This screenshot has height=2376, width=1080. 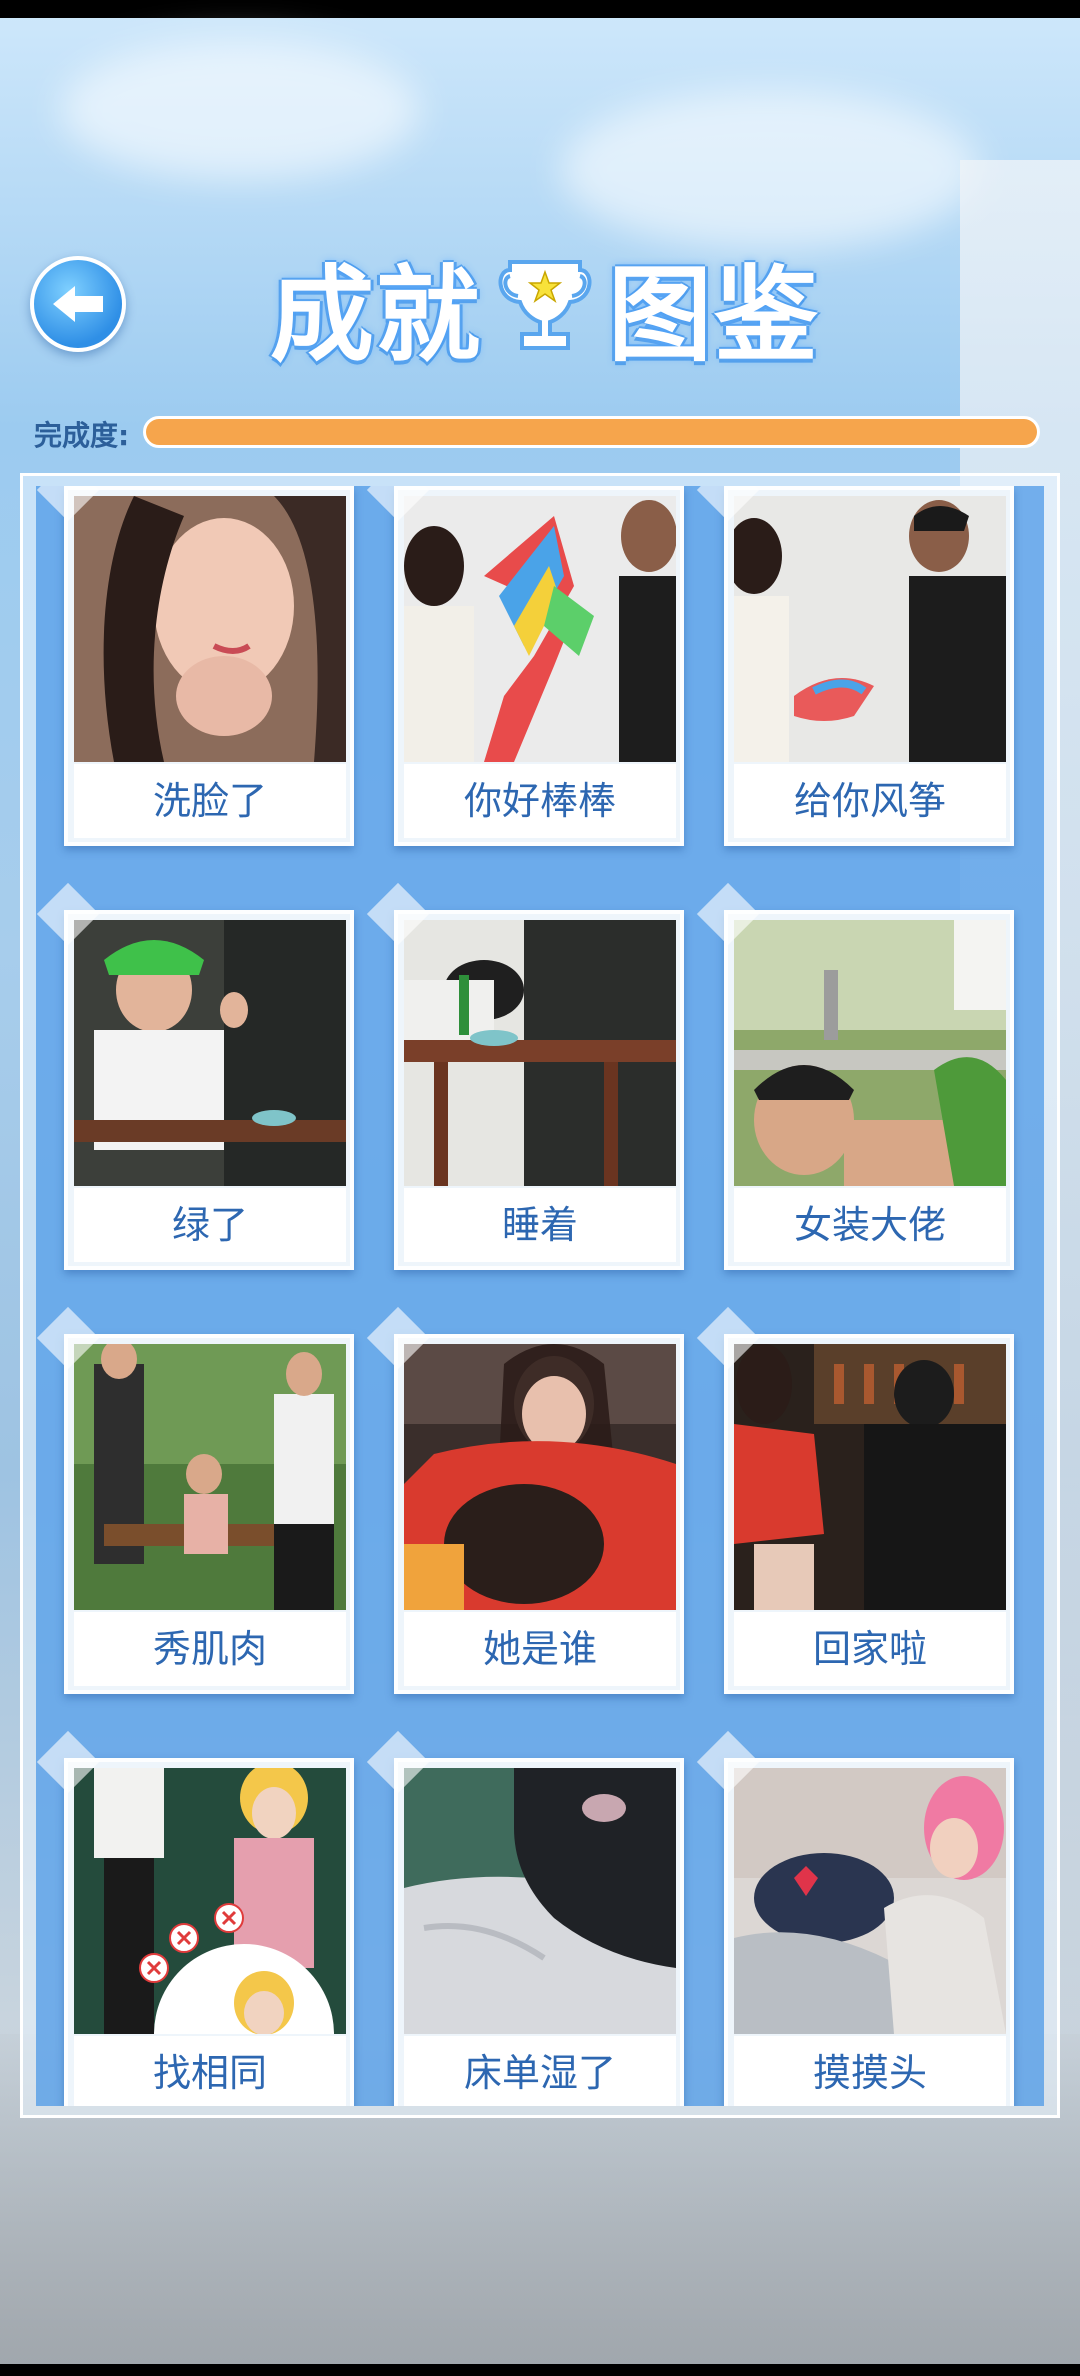 I want to click on title-left-text: 成就, so click(x=376, y=314).